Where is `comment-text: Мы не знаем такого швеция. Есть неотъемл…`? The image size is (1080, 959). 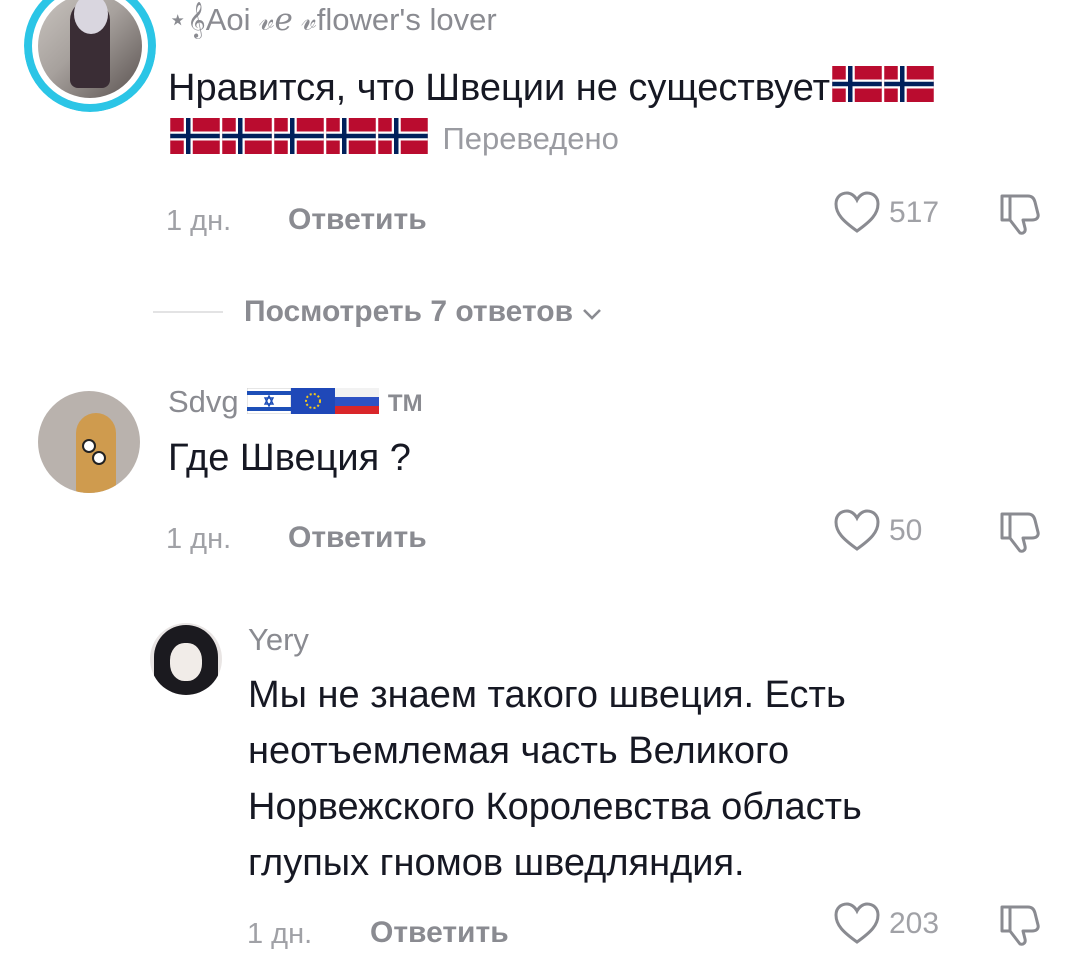
comment-text: Мы не знаем такого швеция. Есть неотъемл… is located at coordinates (555, 779).